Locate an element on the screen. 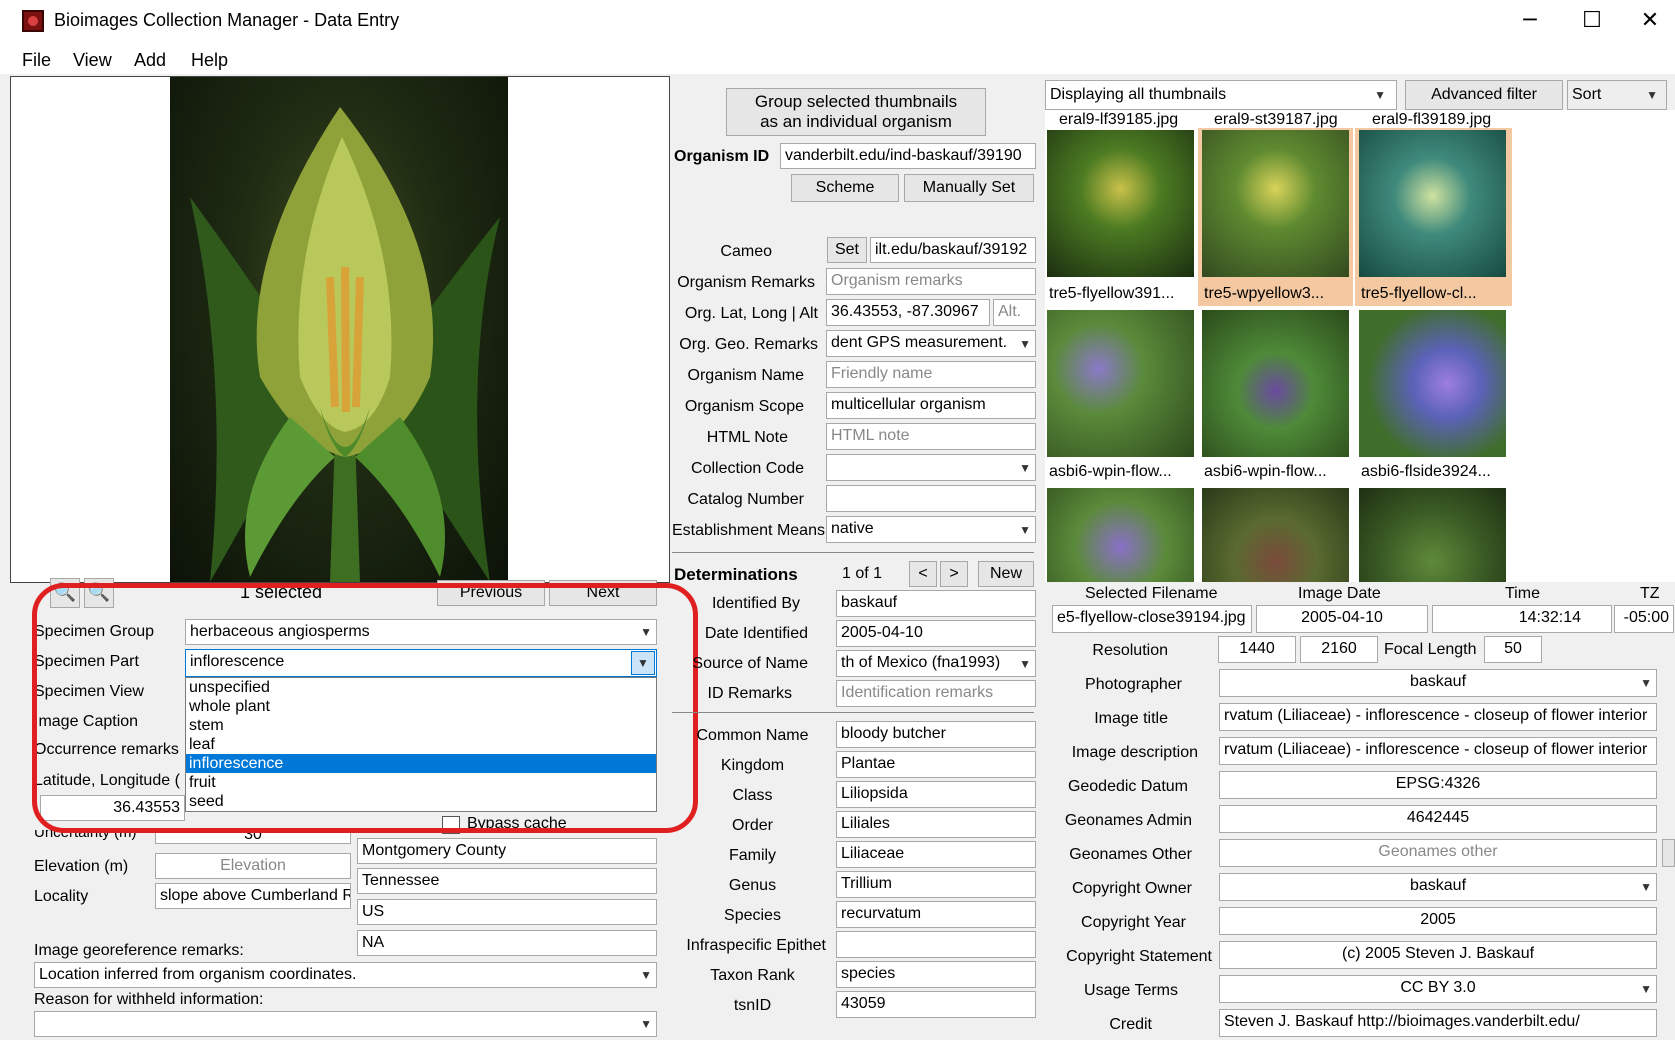 The width and height of the screenshot is (1675, 1040). geonames-other-field: Geonames other is located at coordinates (1438, 853).